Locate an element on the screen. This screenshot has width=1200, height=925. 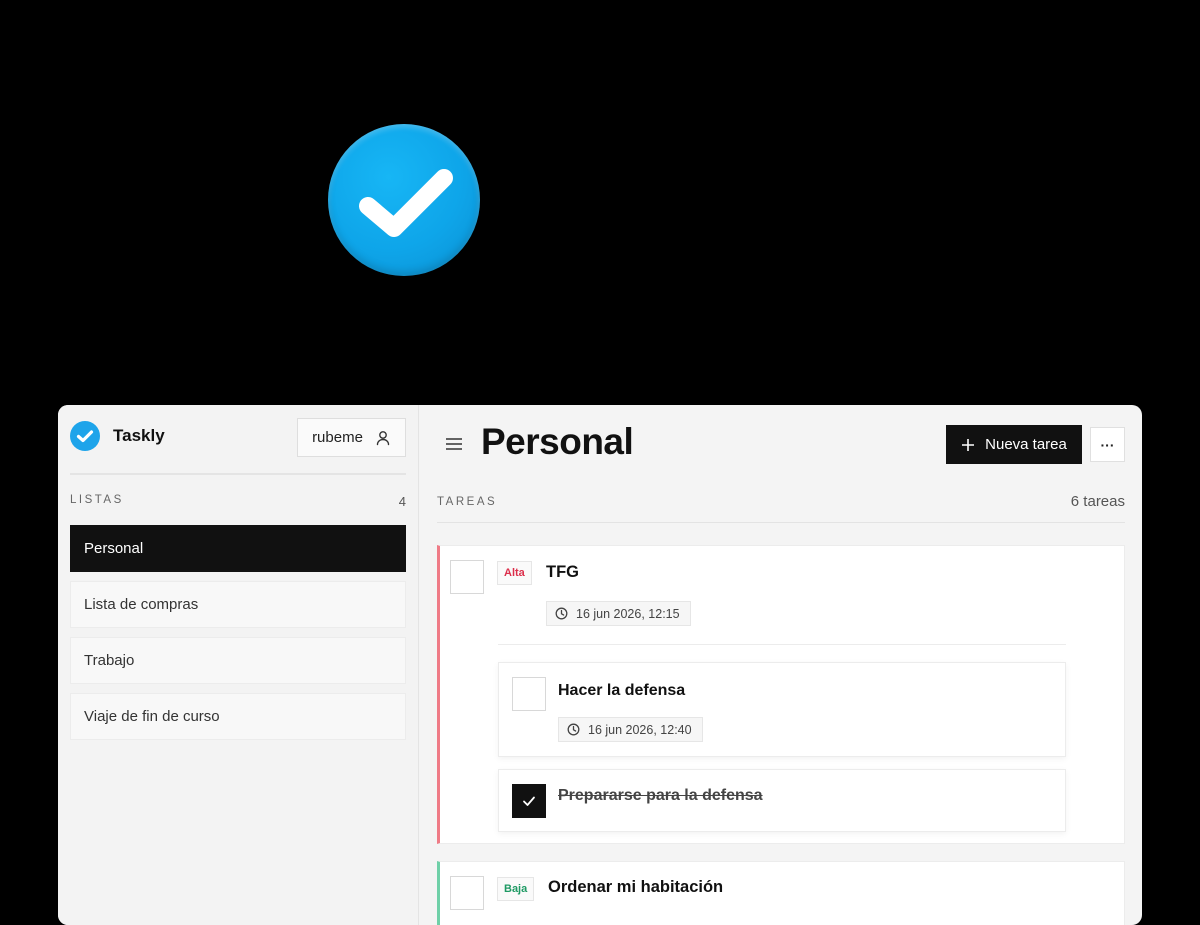
lists-count: 4 is located at coordinates (402, 501).